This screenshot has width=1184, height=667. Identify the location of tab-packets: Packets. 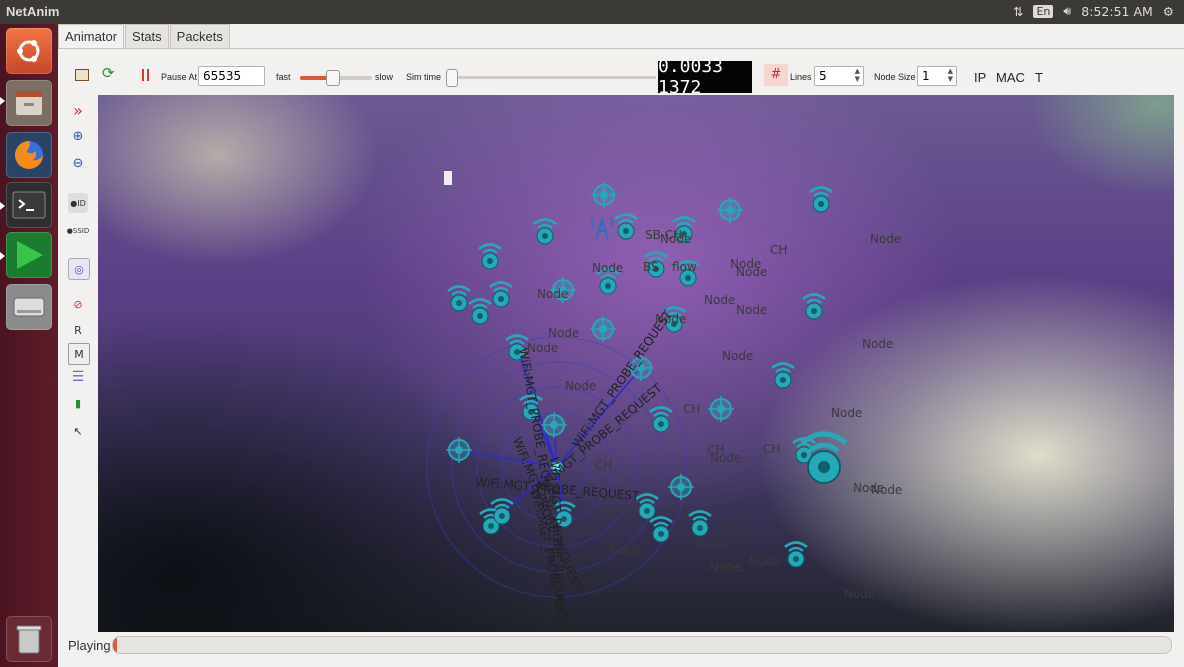
(199, 36).